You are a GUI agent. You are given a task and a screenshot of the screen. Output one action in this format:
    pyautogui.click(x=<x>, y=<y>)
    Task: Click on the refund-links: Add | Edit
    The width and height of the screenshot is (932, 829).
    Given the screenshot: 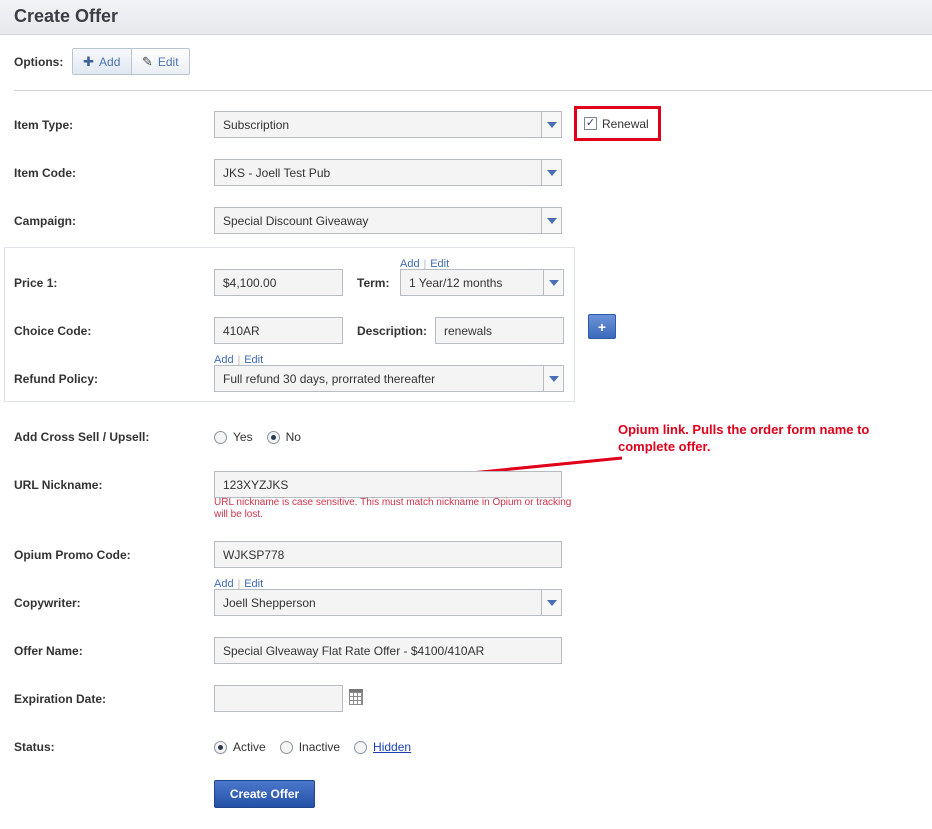 What is the action you would take?
    pyautogui.click(x=238, y=359)
    